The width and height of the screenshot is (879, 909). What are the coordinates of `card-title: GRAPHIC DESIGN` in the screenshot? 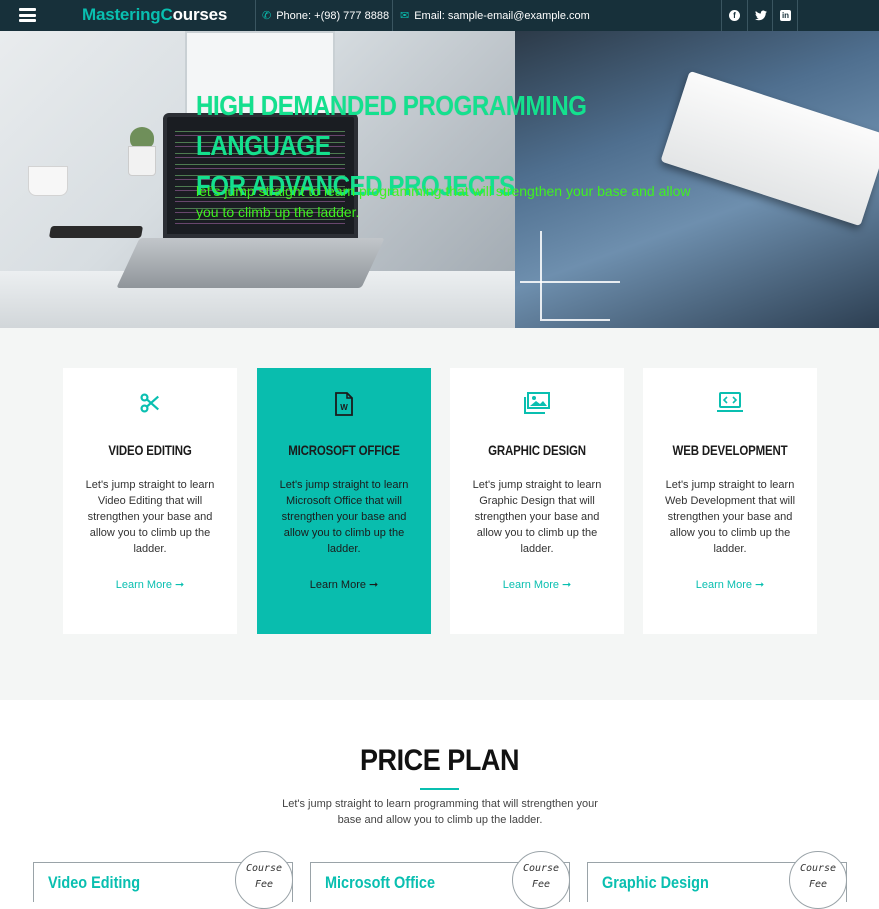 It's located at (537, 450).